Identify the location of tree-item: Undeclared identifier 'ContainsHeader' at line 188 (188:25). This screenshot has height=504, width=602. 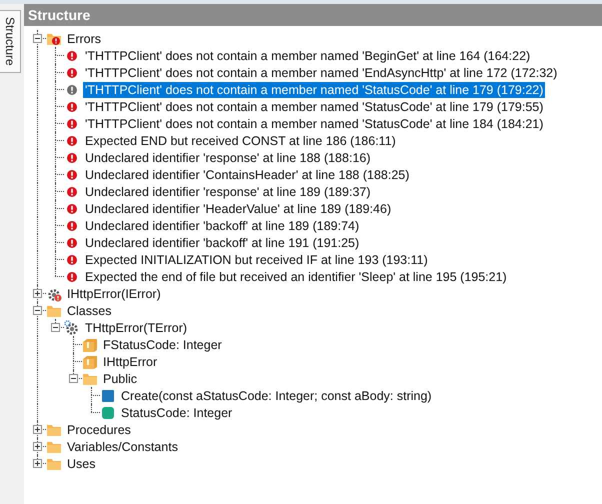
(247, 174).